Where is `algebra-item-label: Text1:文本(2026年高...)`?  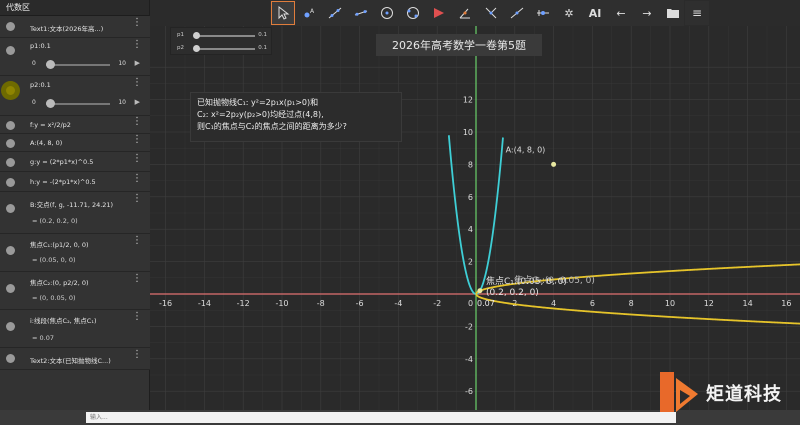
algebra-item-label: Text1:文本(2026年高...) is located at coordinates (67, 29).